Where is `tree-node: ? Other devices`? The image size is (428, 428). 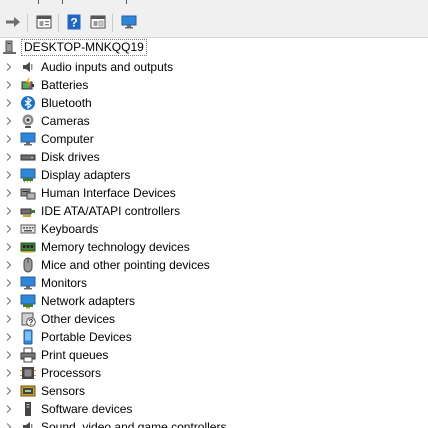 tree-node: ? Other devices is located at coordinates (214, 319).